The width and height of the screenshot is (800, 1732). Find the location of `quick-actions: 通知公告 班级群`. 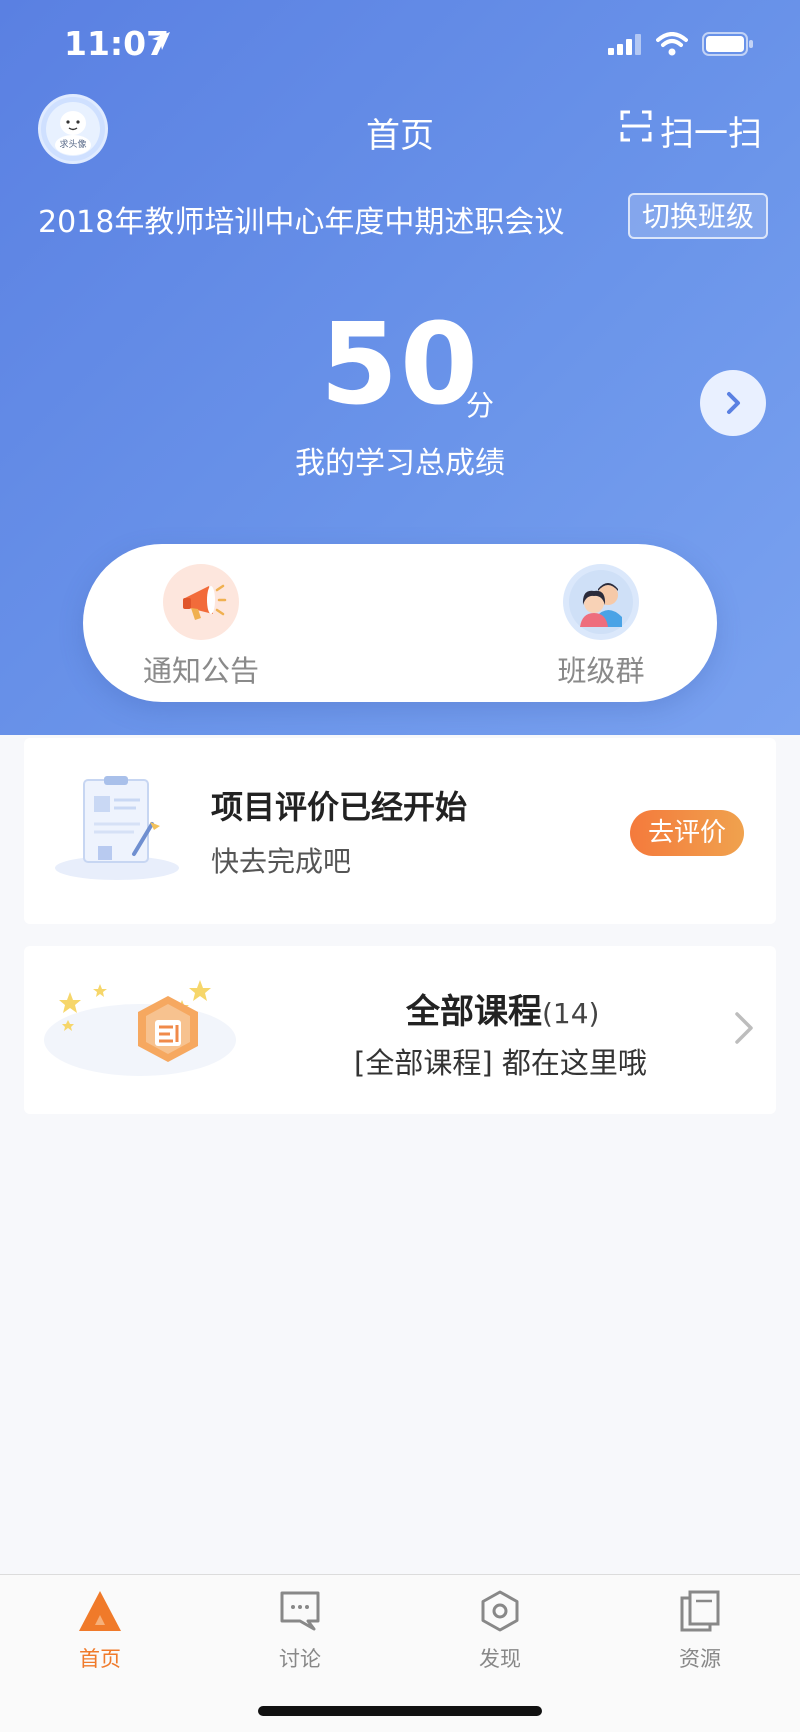

quick-actions: 通知公告 班级群 is located at coordinates (400, 623).